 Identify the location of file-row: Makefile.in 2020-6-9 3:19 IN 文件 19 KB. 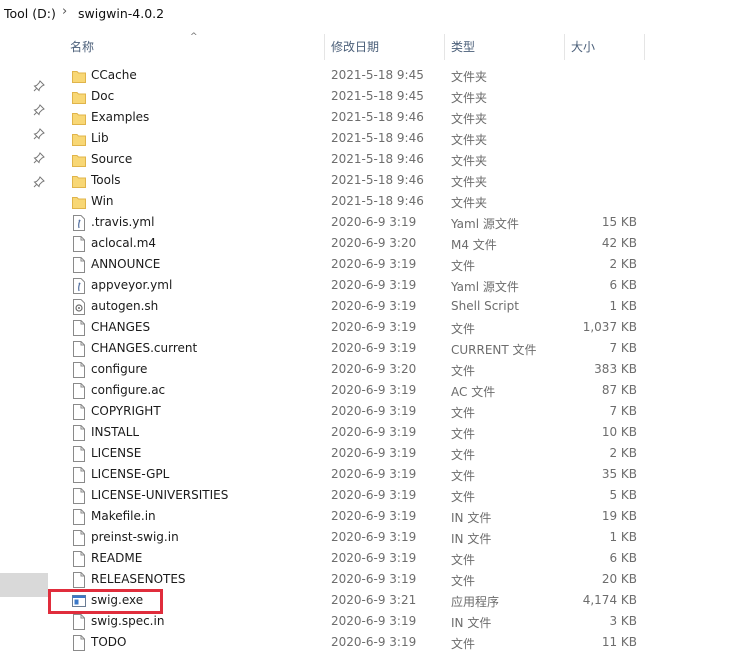
(367, 516).